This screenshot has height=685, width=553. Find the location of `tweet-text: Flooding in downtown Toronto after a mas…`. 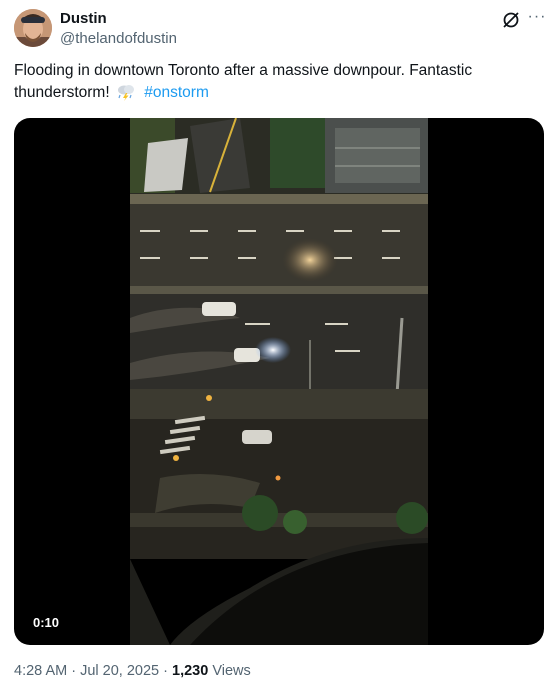

tweet-text: Flooding in downtown Toronto after a mas… is located at coordinates (274, 82).